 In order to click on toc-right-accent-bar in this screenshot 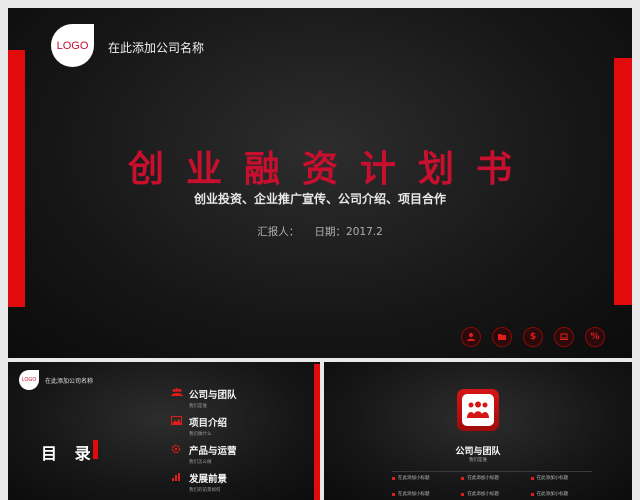, I will do `click(317, 432)`.